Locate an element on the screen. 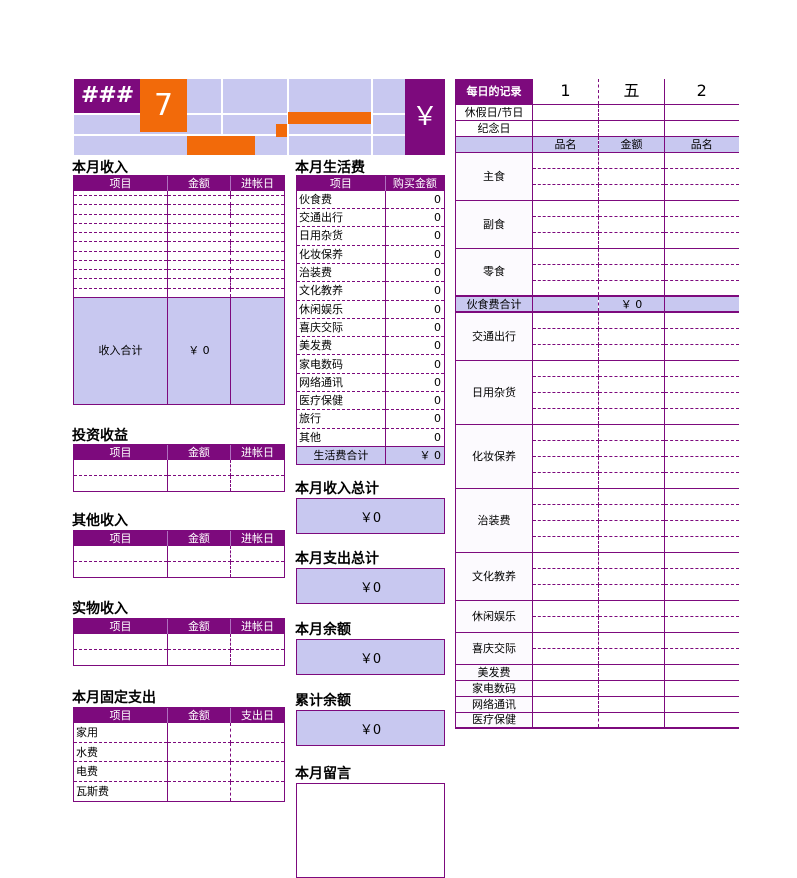 The height and width of the screenshot is (878, 797). table-row: 网络通讯 0 is located at coordinates (370, 383).